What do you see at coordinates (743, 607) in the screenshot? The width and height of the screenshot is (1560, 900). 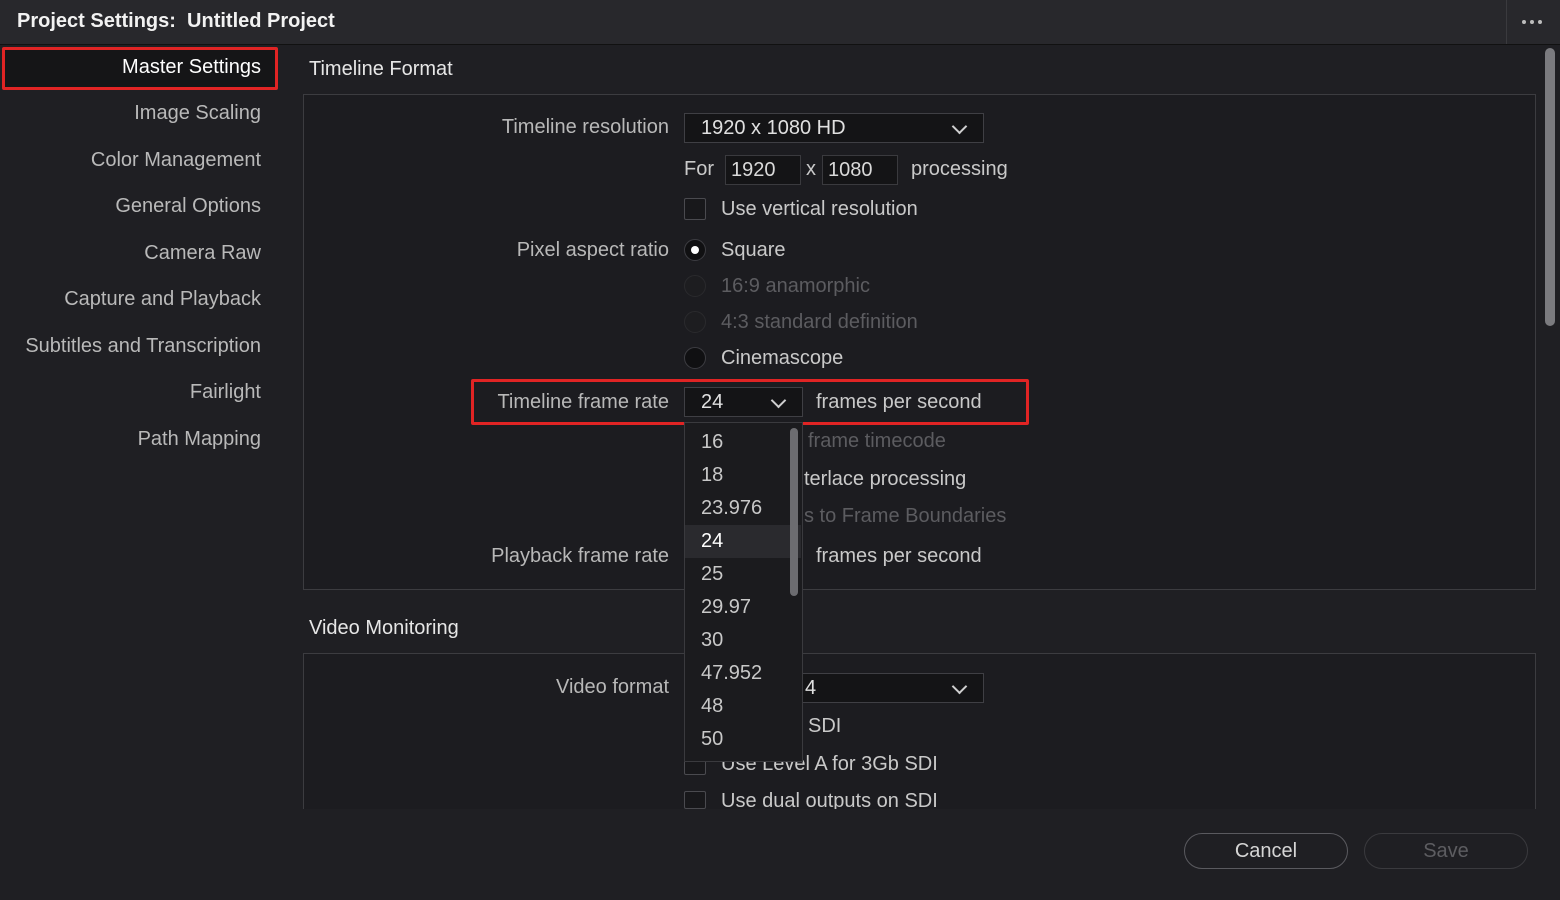 I see `dropdown-option-2997: 29.97` at bounding box center [743, 607].